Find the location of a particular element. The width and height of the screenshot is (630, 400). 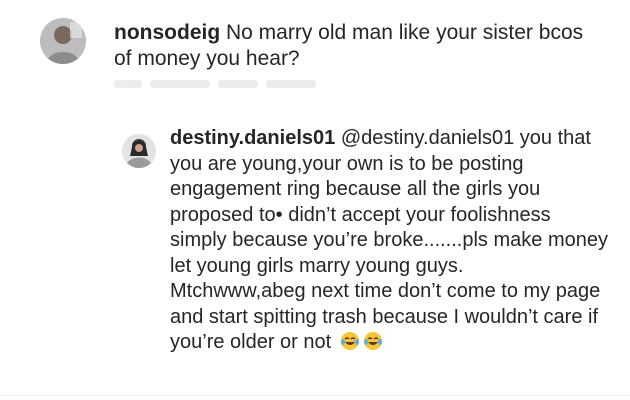

username: nonsodeig is located at coordinates (167, 32).